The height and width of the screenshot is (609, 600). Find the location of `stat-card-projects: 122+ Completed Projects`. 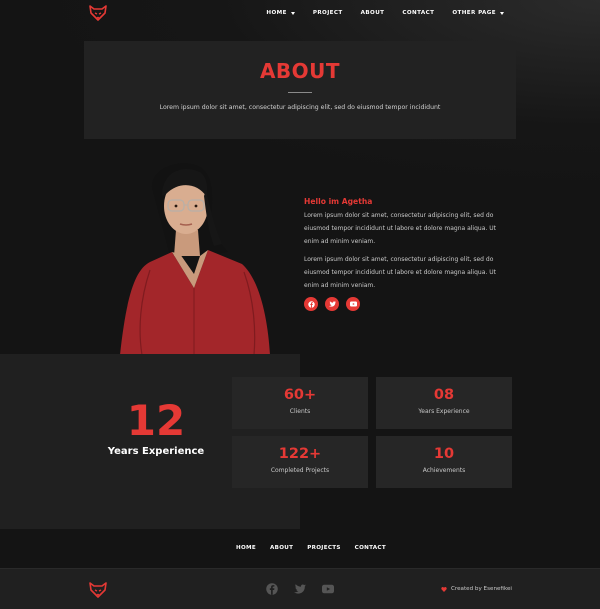

stat-card-projects: 122+ Completed Projects is located at coordinates (300, 462).